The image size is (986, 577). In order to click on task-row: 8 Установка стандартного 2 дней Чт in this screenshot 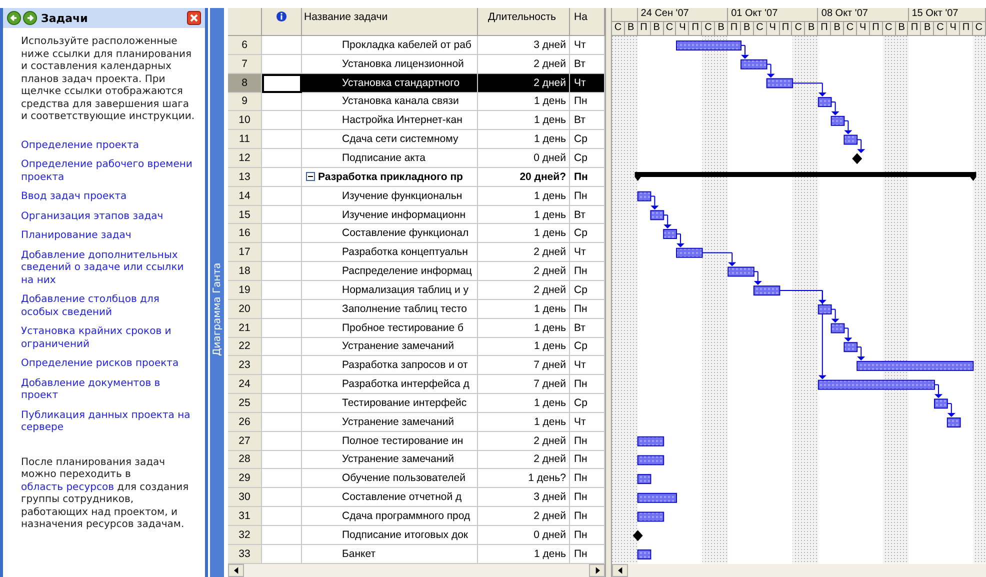, I will do `click(416, 83)`.